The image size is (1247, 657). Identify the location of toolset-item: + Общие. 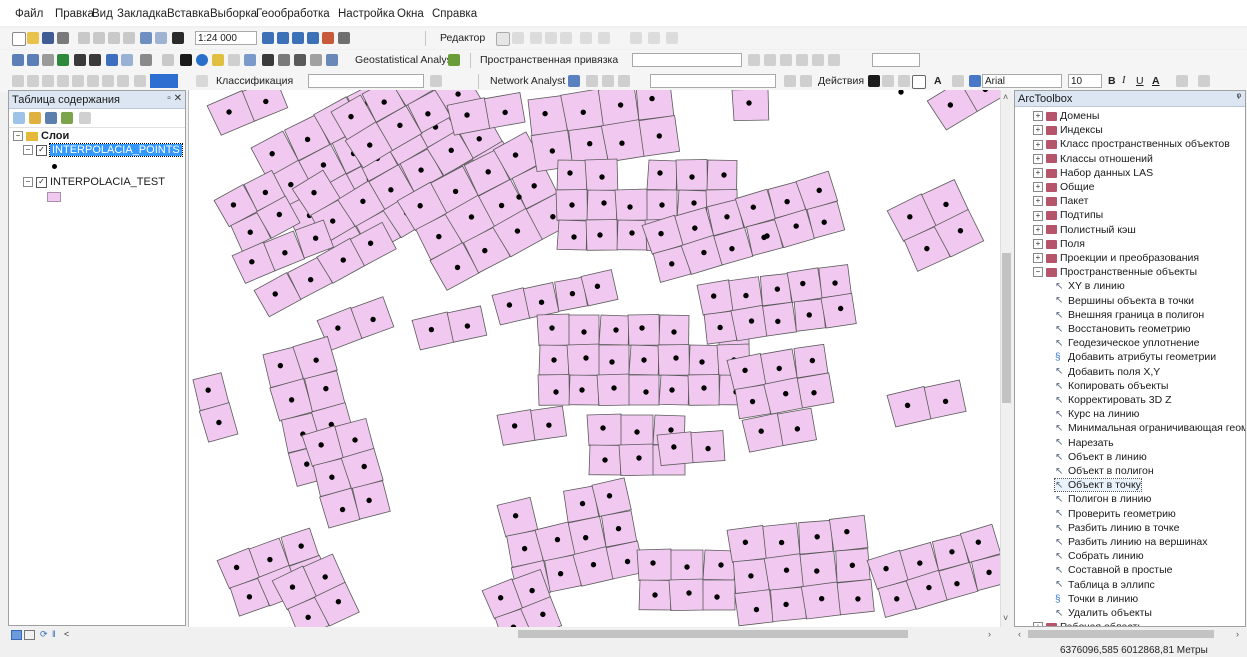
(1064, 187).